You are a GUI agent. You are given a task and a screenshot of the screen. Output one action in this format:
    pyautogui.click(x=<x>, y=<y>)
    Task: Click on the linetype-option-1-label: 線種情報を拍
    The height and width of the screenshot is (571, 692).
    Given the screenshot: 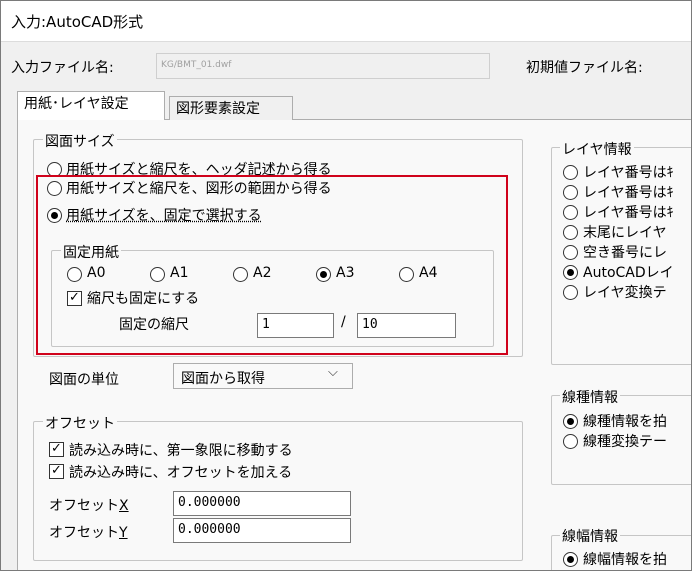 What is the action you would take?
    pyautogui.click(x=625, y=421)
    